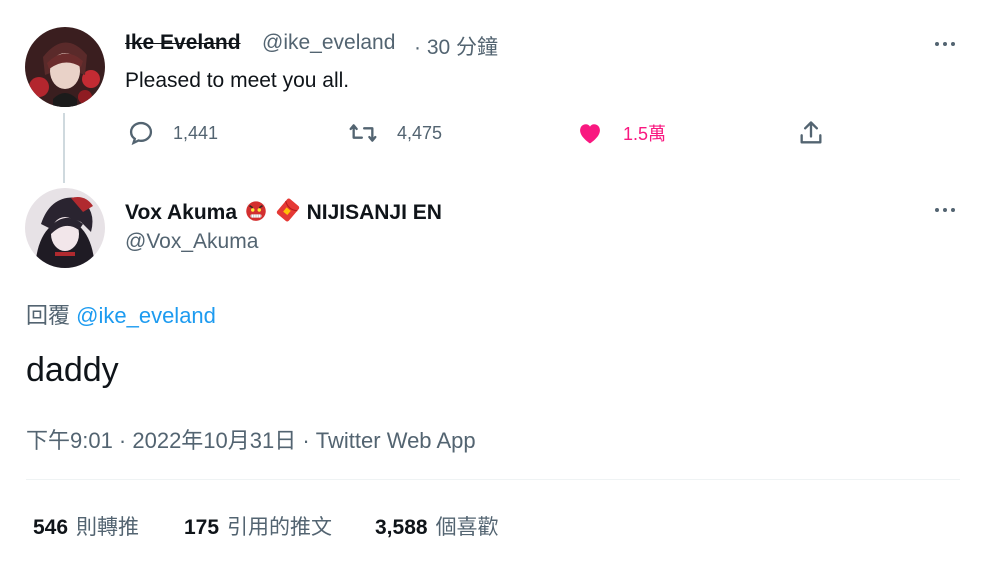 Image resolution: width=981 pixels, height=564 pixels. Describe the element at coordinates (141, 133) in the screenshot. I see `reply-icon` at that location.